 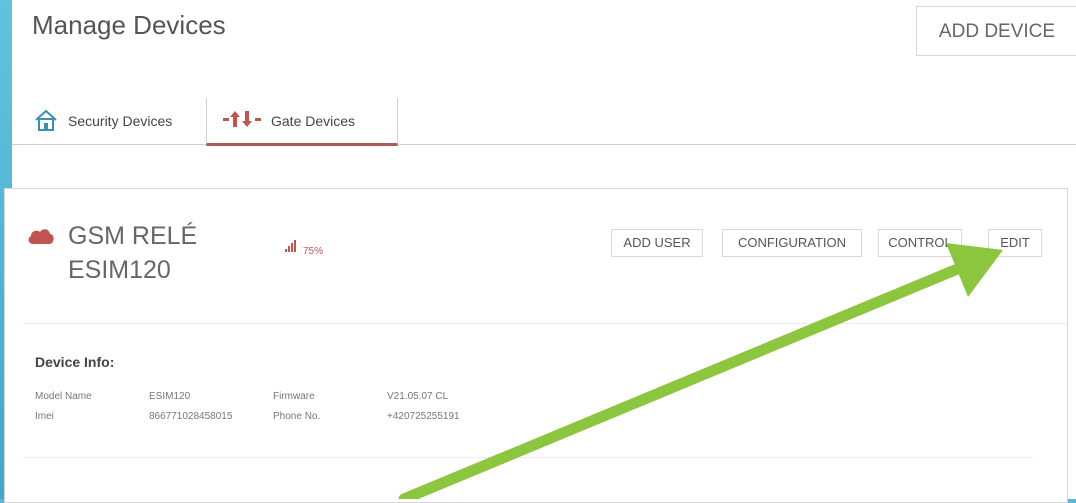 I want to click on tab-gate-devices: Gate Devices, so click(x=302, y=122).